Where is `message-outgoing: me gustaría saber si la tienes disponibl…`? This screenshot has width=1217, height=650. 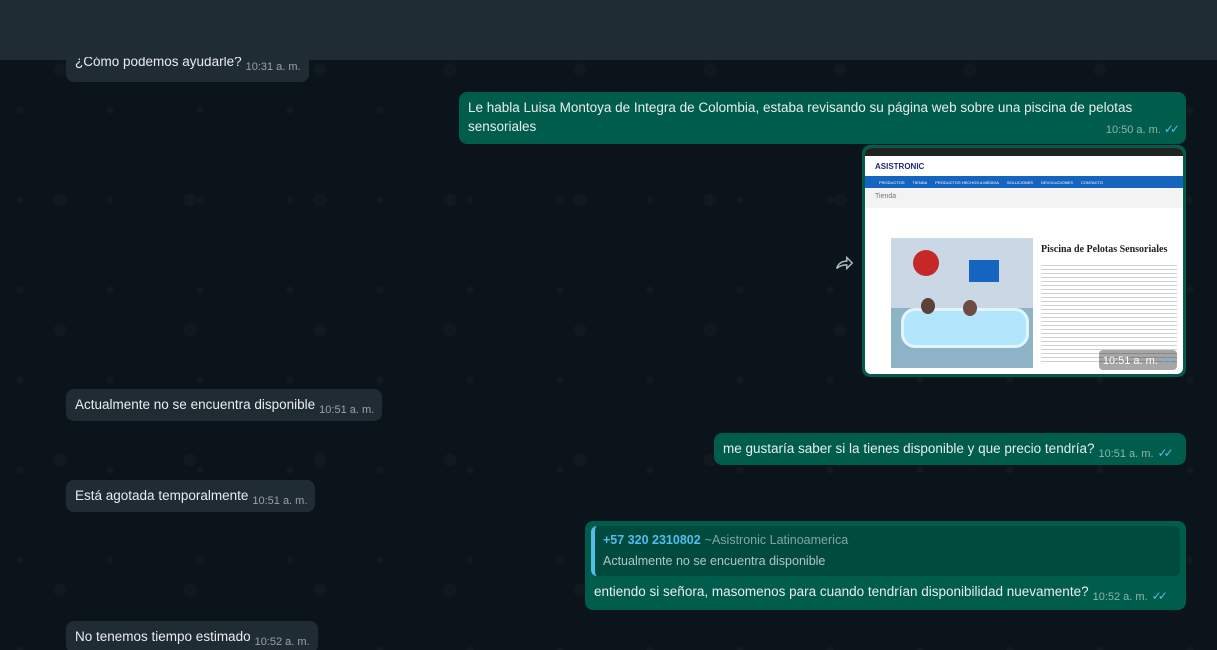
message-outgoing: me gustaría saber si la tienes disponibl… is located at coordinates (950, 449).